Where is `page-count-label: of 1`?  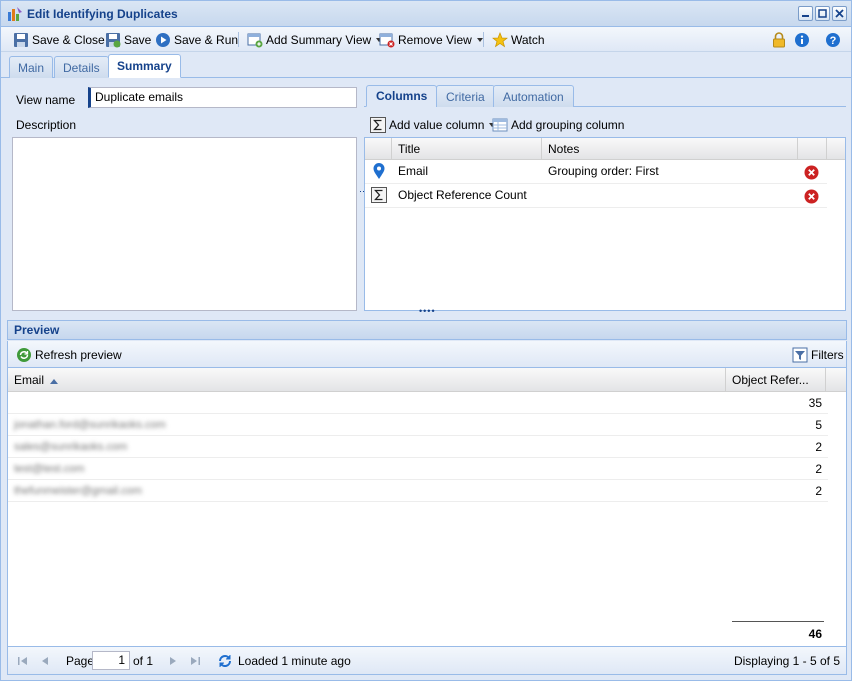 page-count-label: of 1 is located at coordinates (143, 661).